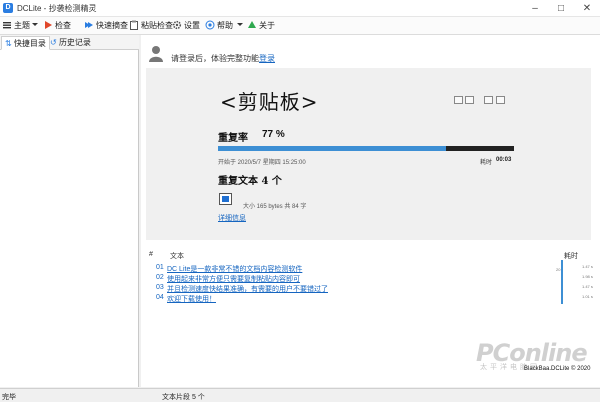 This screenshot has height=402, width=600. I want to click on size-info: 大小 165 bytes 共 84 字, so click(275, 207).